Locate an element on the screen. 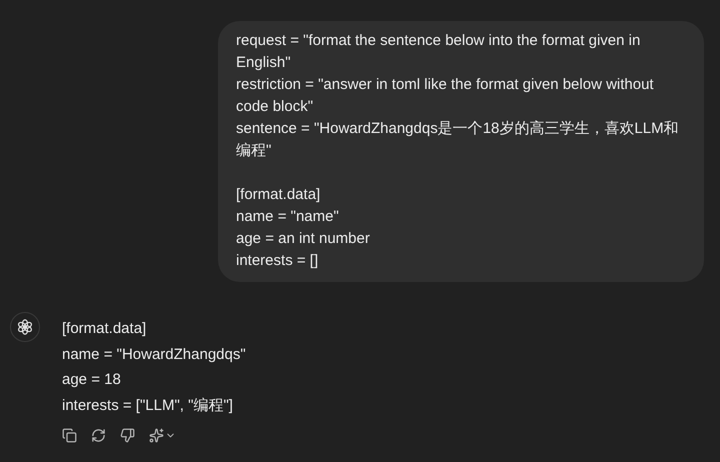 This screenshot has width=720, height=462. message-line: name = "name" is located at coordinates (288, 217).